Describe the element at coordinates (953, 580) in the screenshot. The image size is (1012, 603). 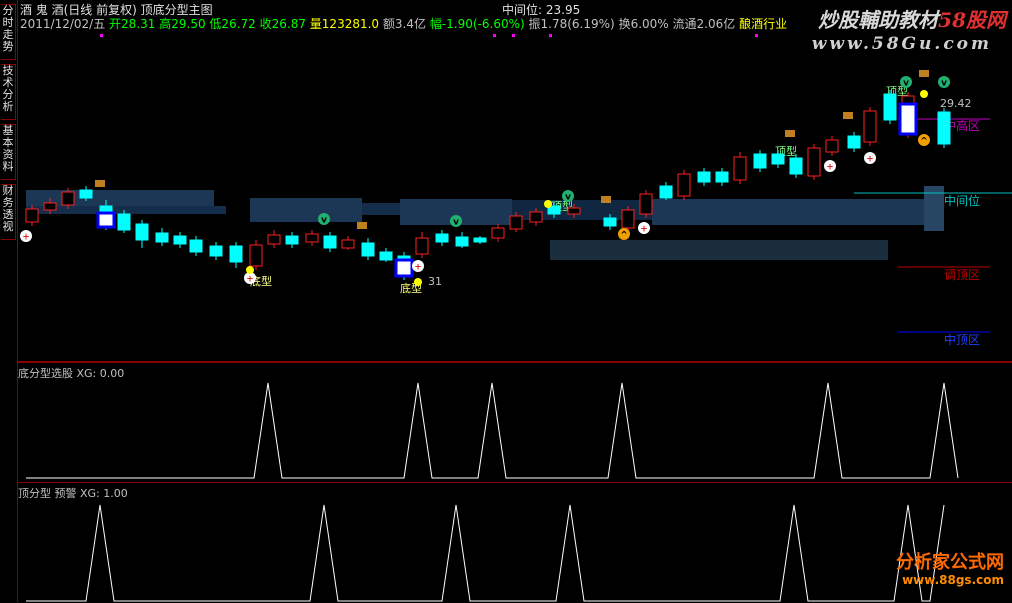
I see `watermark-bottom-url: www.88gs.com` at that location.